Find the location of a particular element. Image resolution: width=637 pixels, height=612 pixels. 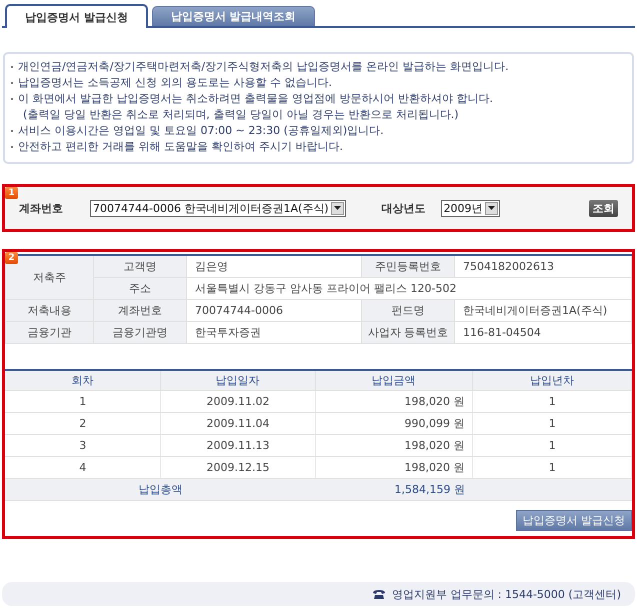

field-value: 한국네비게이터증권1A(주식) is located at coordinates (543, 310).